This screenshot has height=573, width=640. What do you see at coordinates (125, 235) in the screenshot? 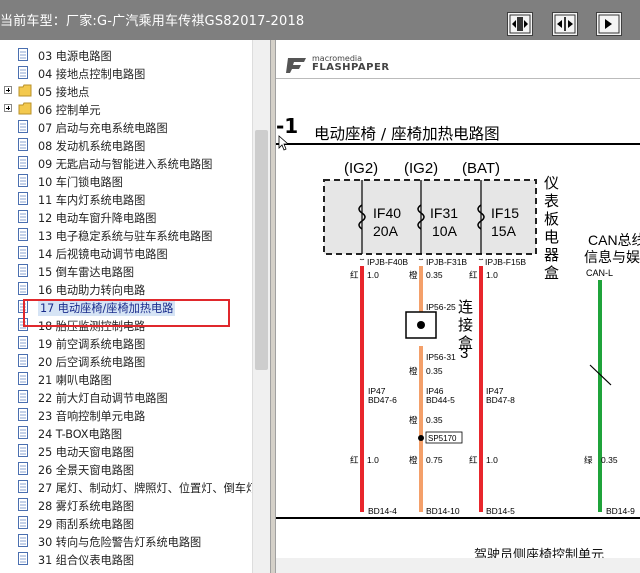
I see `tree-item: 13 电子稳定系统与驻车系统电路图` at bounding box center [125, 235].